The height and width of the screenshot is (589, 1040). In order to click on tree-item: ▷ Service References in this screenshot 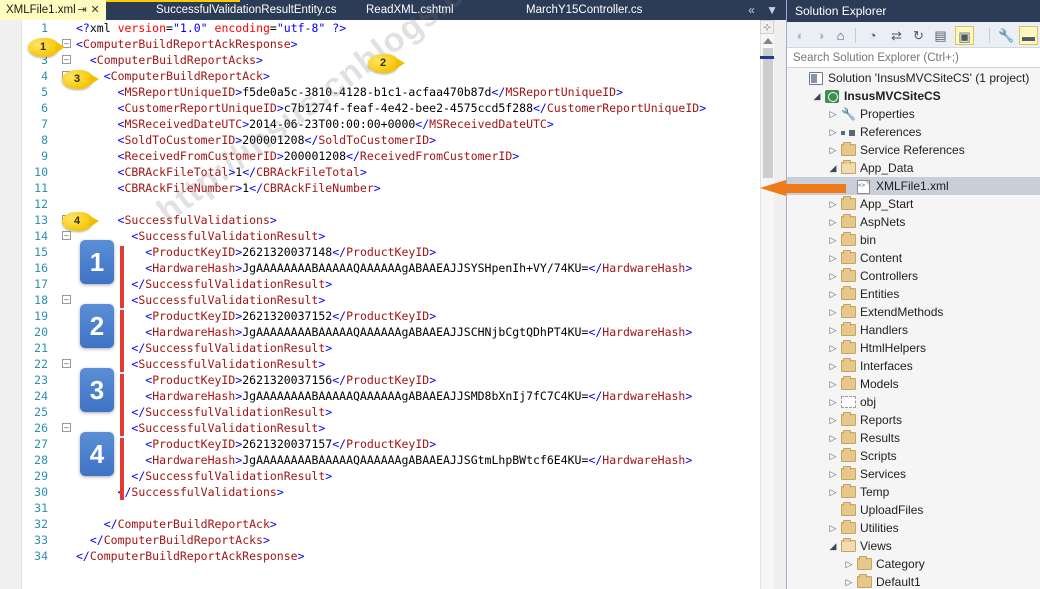, I will do `click(913, 150)`.